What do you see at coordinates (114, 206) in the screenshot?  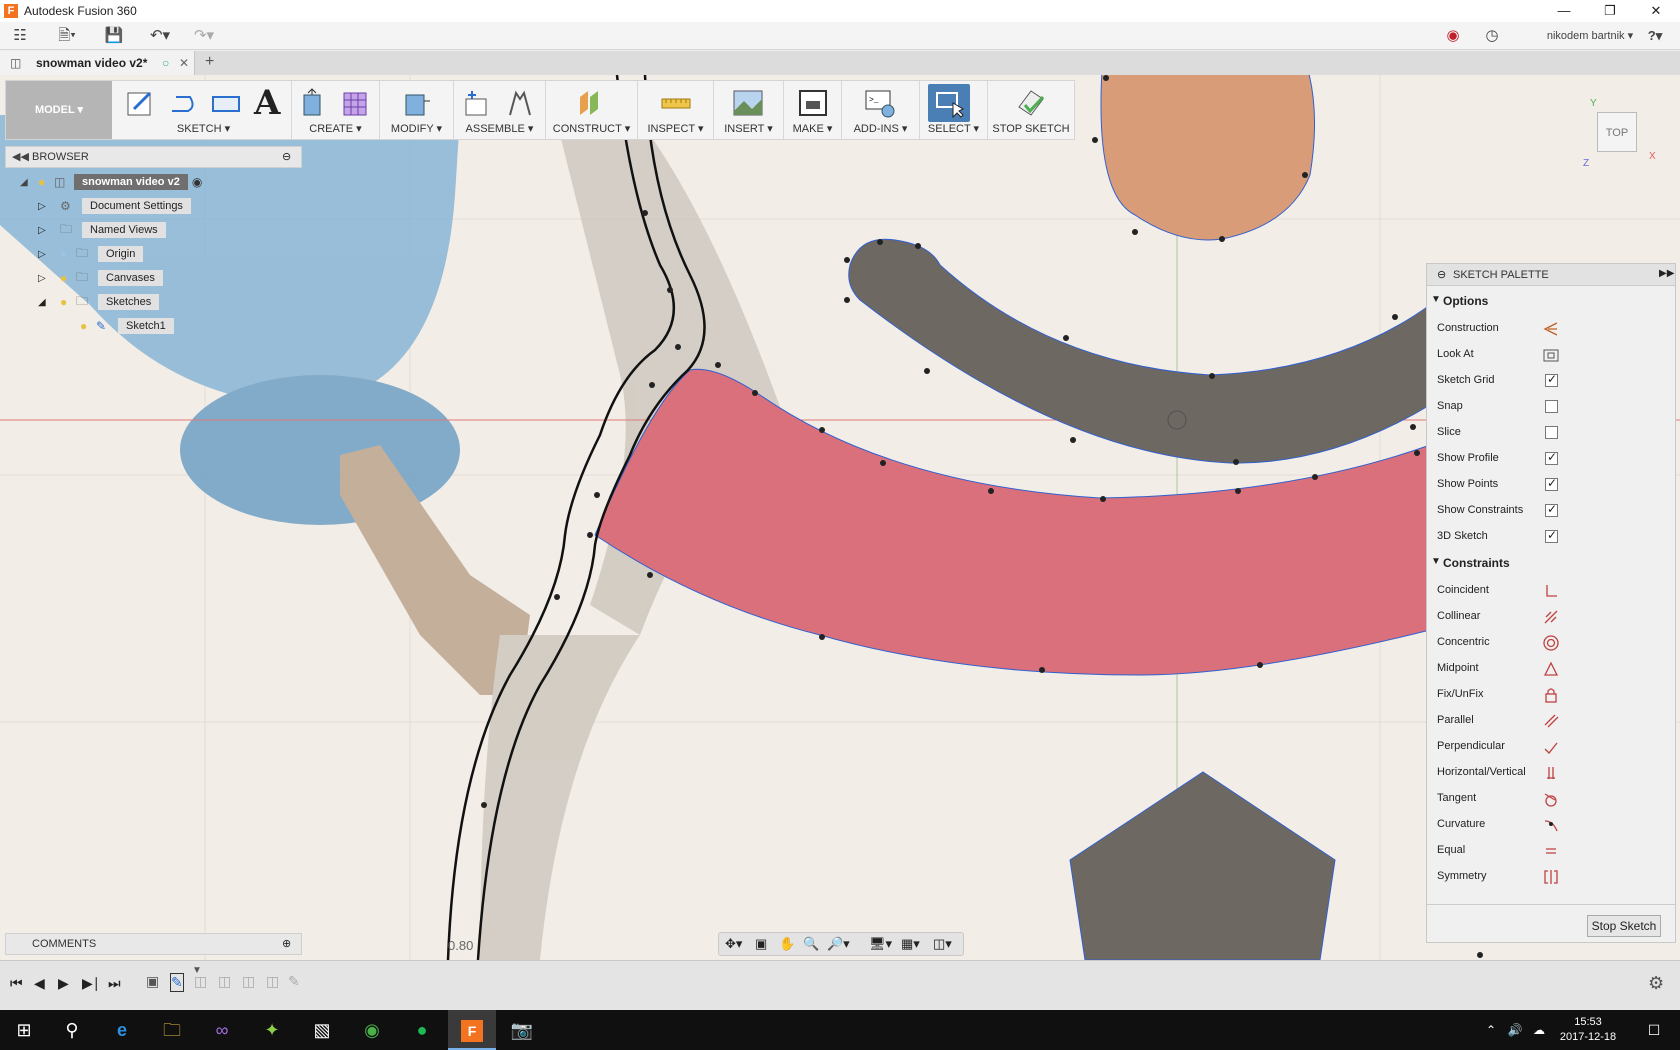 I see `browser-item-document-settings: ▷ ⚙ Document Settings` at bounding box center [114, 206].